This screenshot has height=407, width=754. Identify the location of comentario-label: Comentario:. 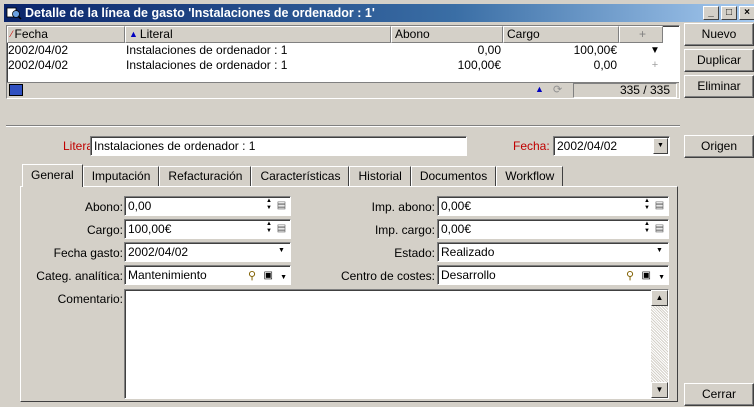
(90, 299).